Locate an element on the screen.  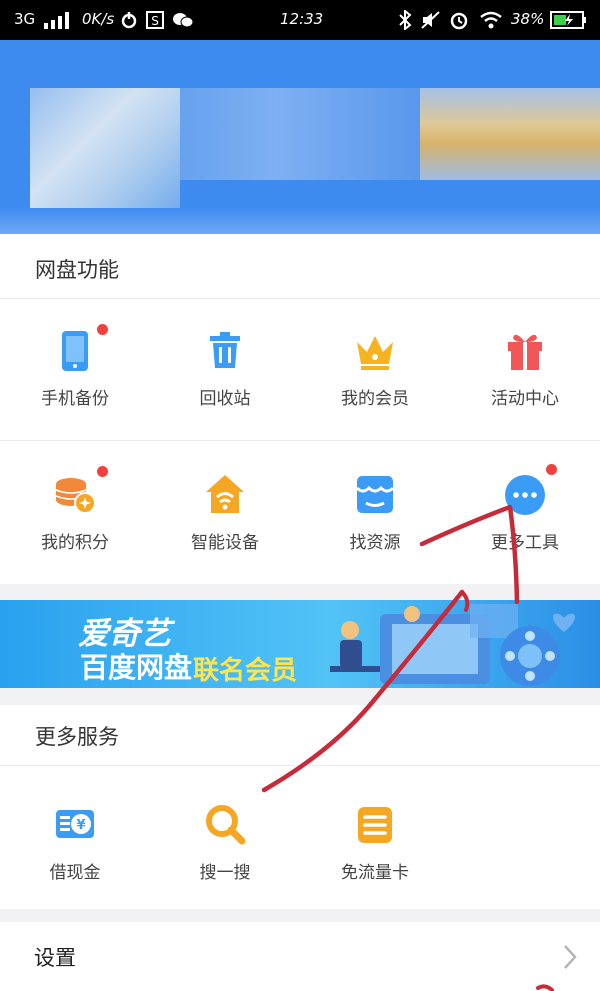
bluetooth-icon is located at coordinates (405, 20).